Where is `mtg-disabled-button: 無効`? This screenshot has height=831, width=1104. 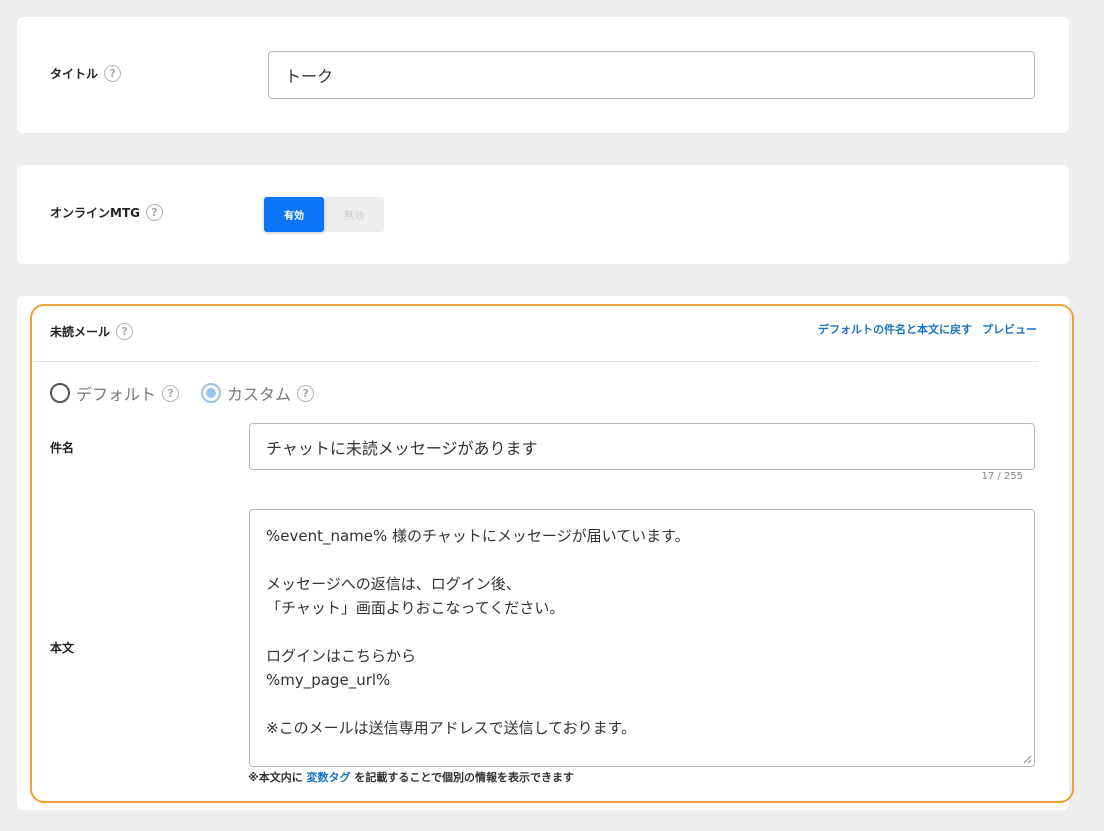 mtg-disabled-button: 無効 is located at coordinates (354, 214).